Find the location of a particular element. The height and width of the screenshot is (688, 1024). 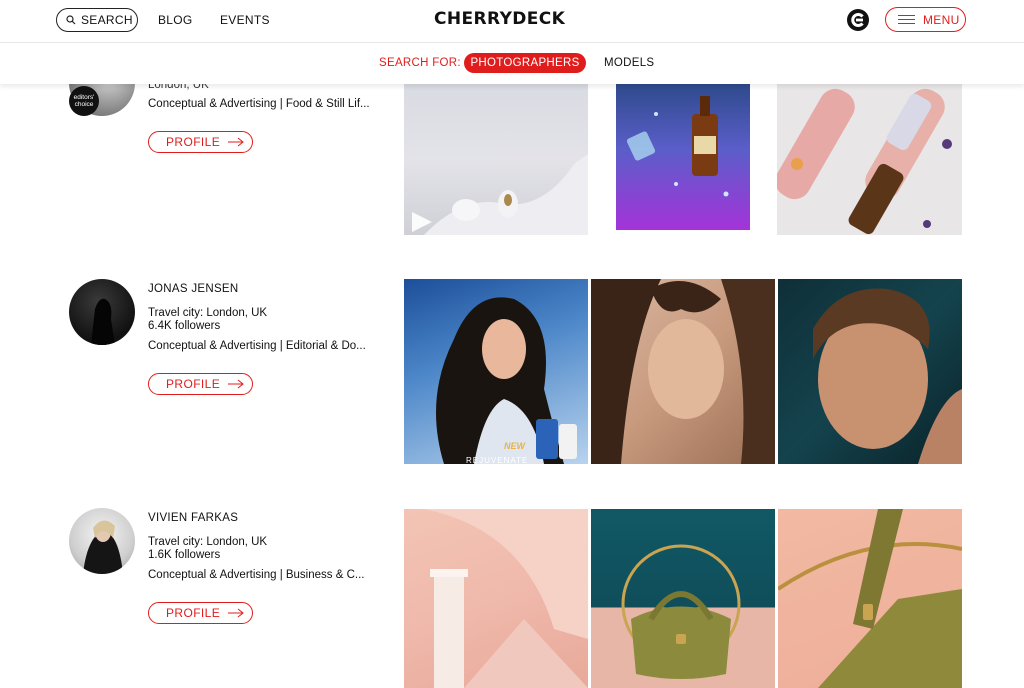

nav-events: EVENTS is located at coordinates (245, 20).